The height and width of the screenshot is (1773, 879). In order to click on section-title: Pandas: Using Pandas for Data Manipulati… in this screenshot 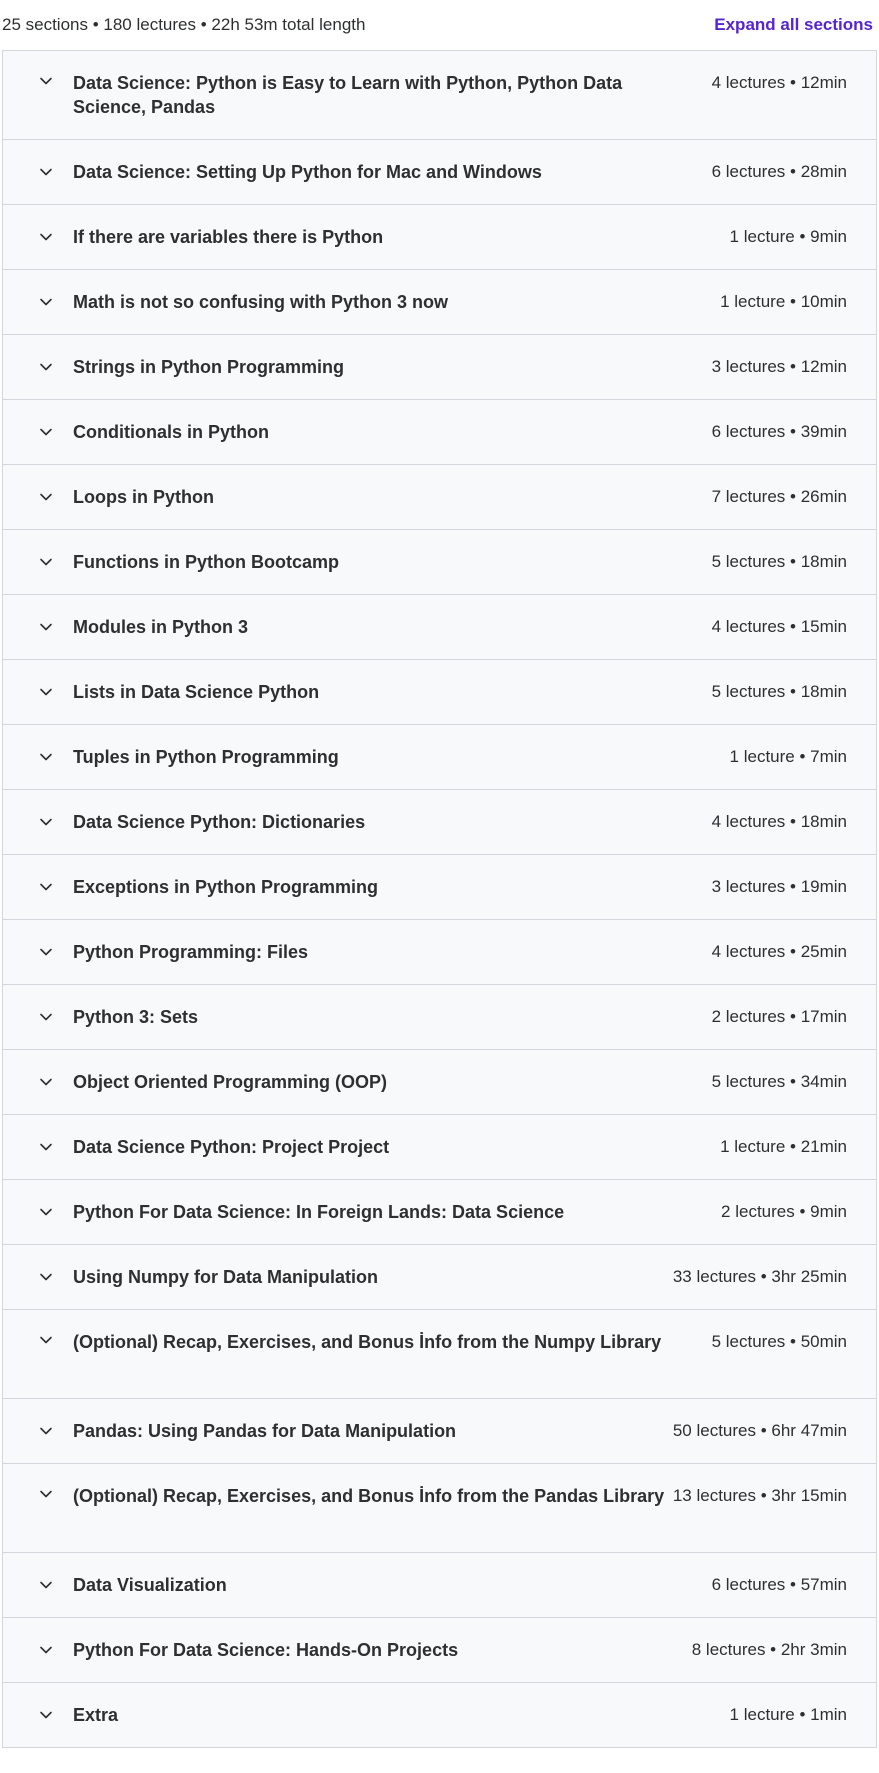, I will do `click(265, 1431)`.